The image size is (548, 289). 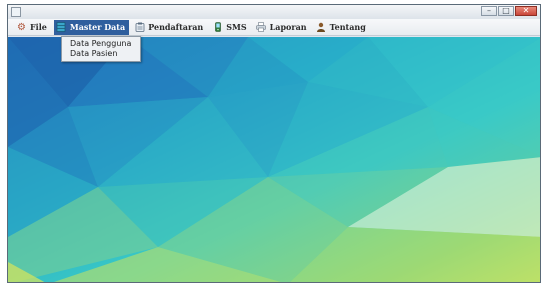 I want to click on menu-item-data-pasien: Data Pasien, so click(x=101, y=54).